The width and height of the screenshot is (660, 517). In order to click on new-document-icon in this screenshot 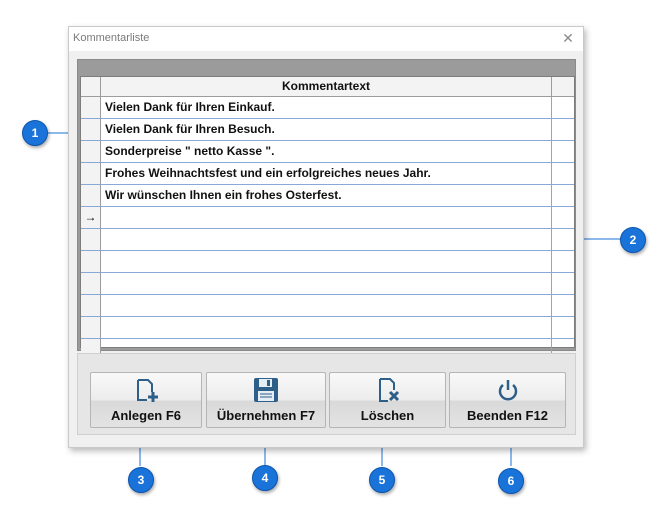, I will do `click(146, 390)`.